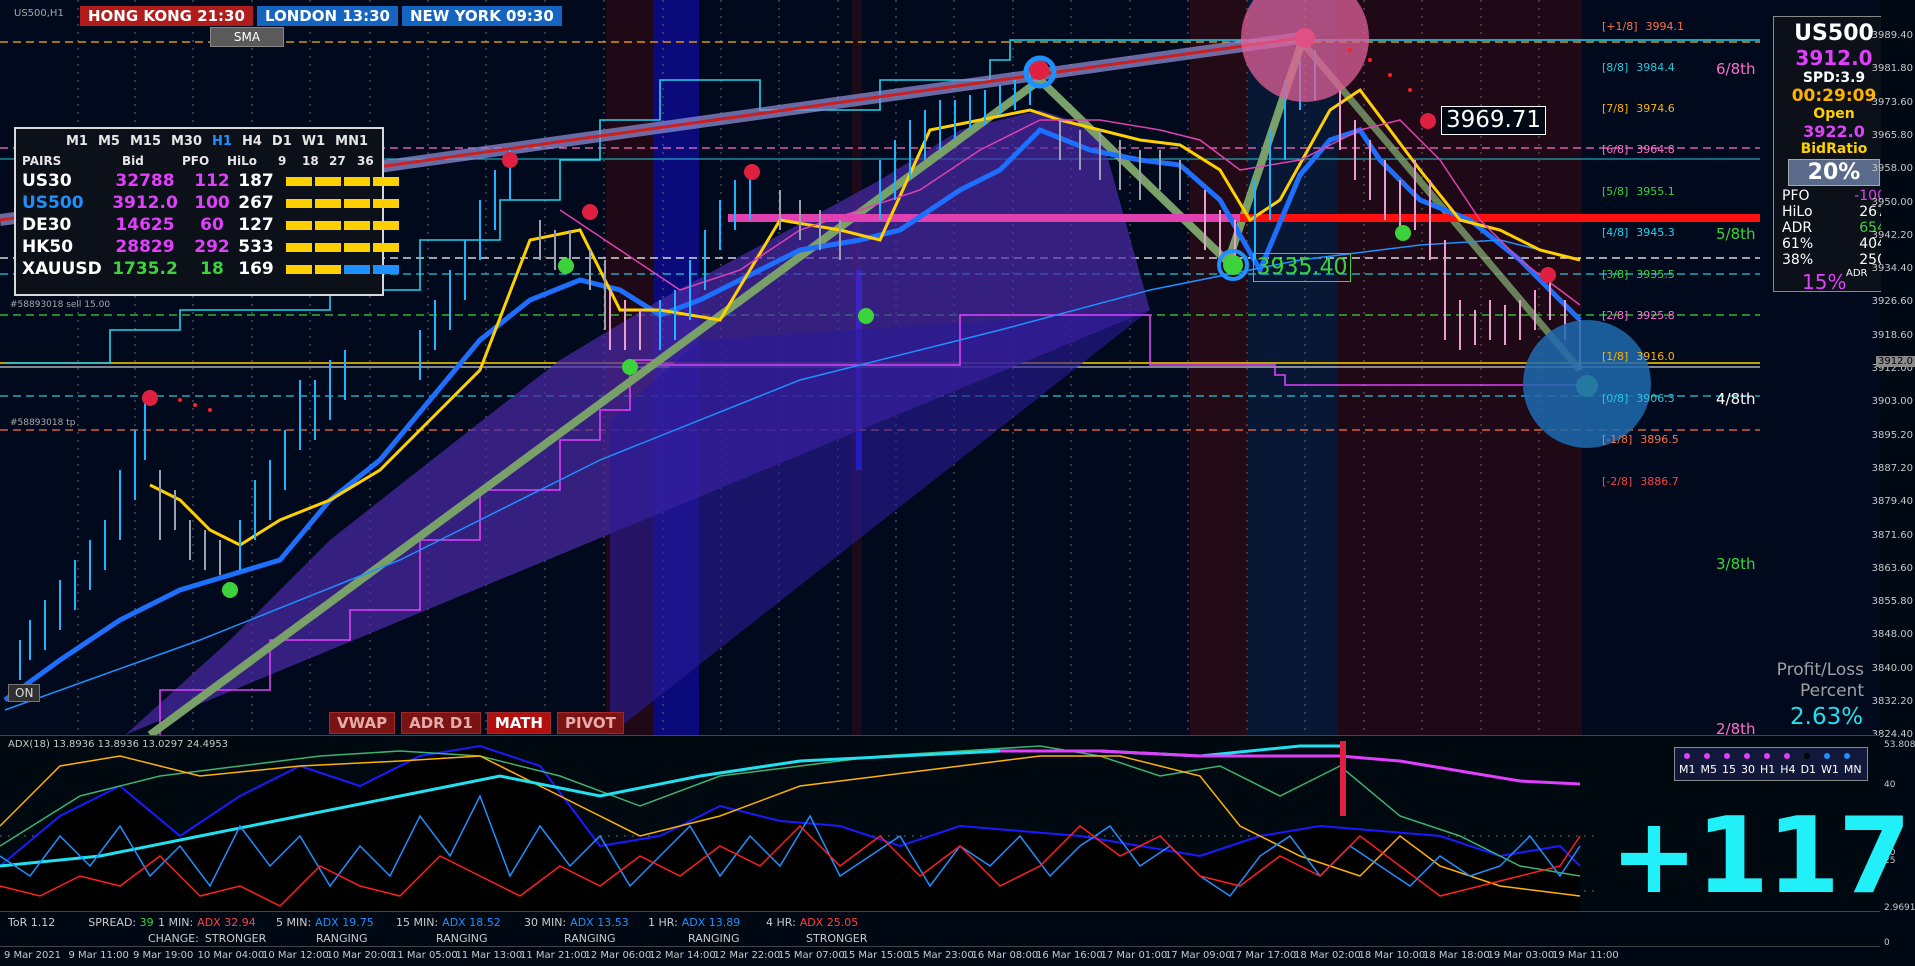  What do you see at coordinates (252, 141) in the screenshot?
I see `tf-h4: H4` at bounding box center [252, 141].